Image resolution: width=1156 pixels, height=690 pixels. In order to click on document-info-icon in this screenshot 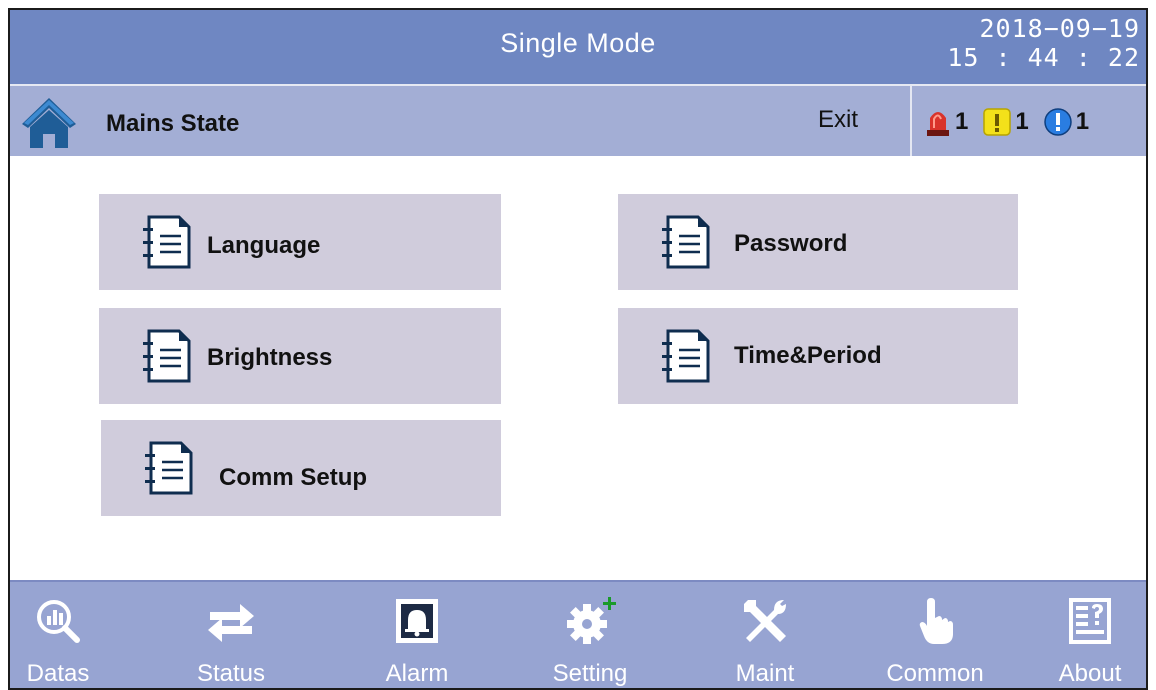, I will do `click(1090, 621)`.